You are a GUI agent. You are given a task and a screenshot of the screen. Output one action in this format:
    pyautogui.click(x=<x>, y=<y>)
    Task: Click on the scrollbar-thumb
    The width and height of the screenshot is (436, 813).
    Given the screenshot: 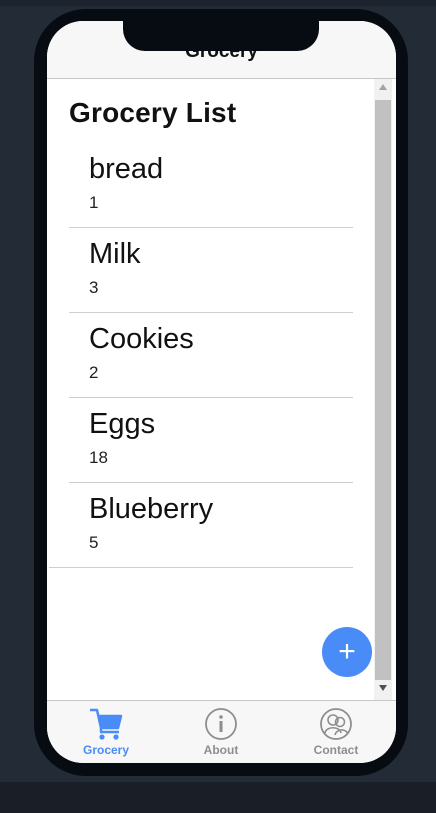 What is the action you would take?
    pyautogui.click(x=383, y=390)
    